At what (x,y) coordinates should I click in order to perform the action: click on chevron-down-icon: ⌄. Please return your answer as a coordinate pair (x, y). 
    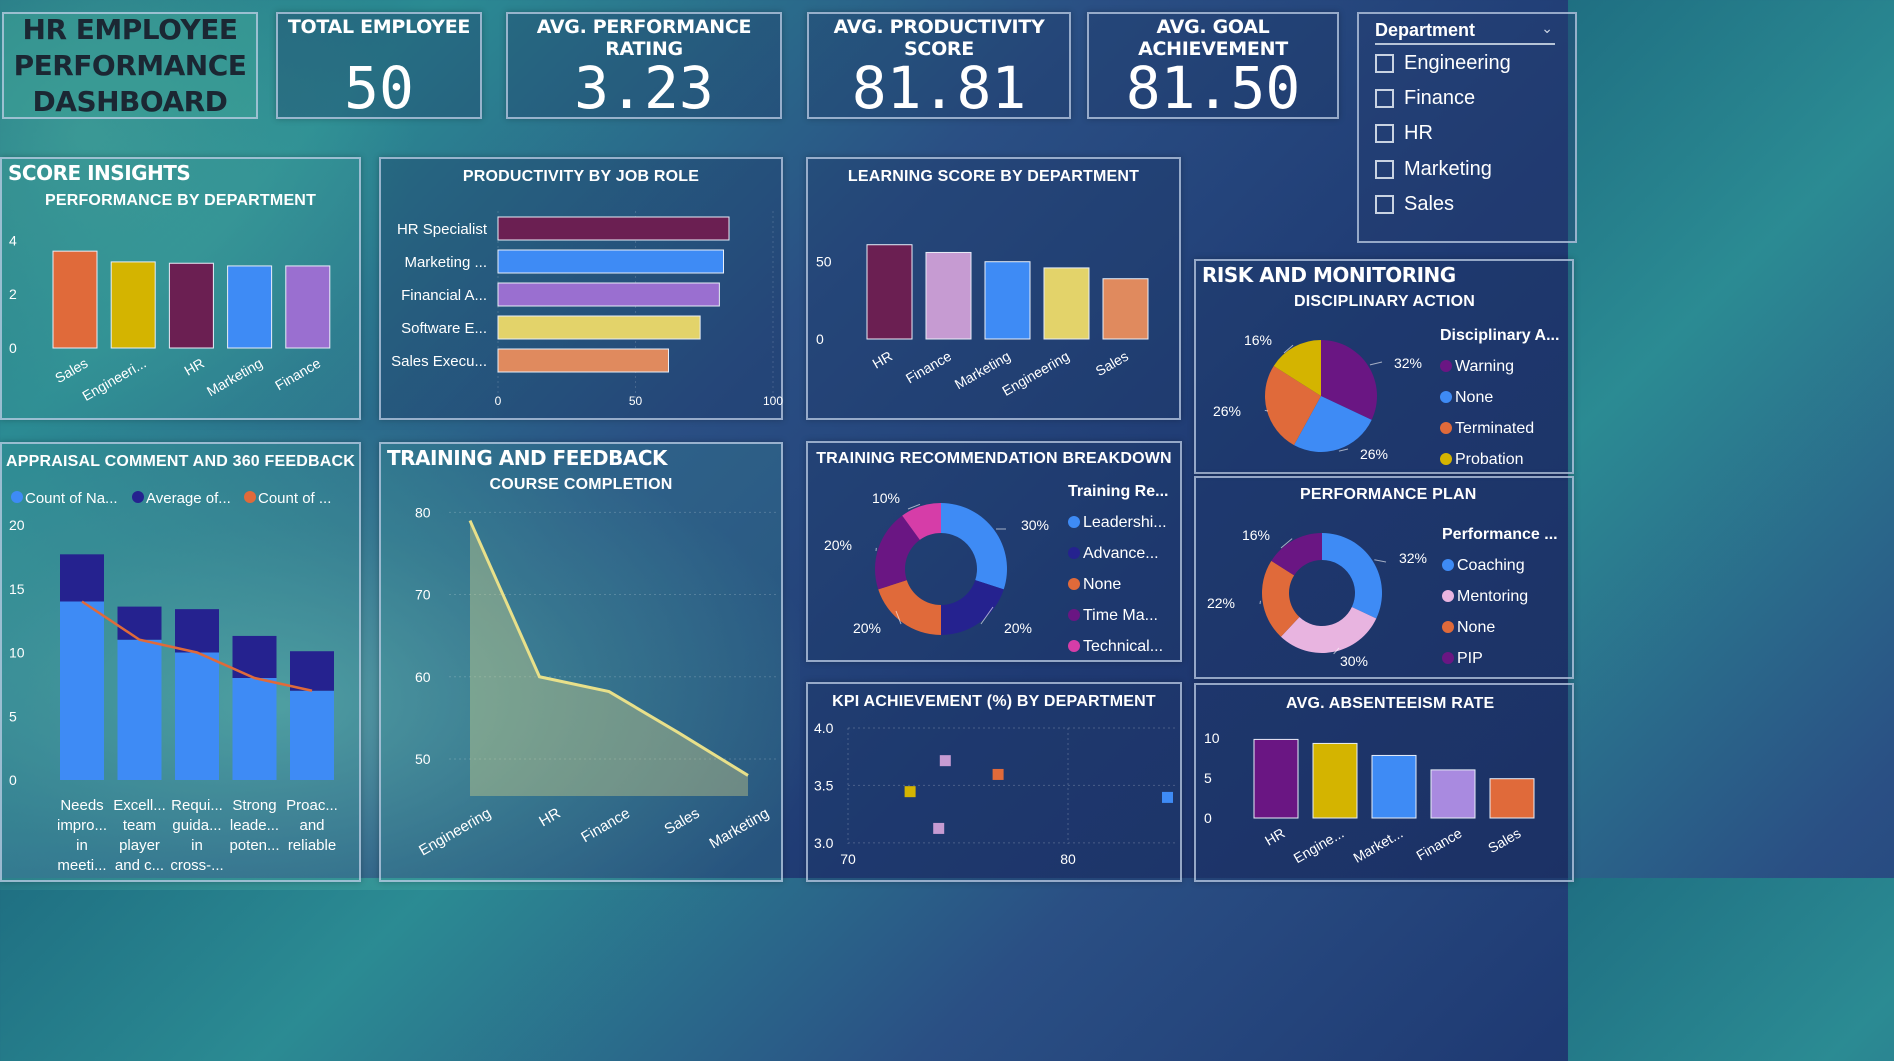
    Looking at the image, I should click on (1547, 28).